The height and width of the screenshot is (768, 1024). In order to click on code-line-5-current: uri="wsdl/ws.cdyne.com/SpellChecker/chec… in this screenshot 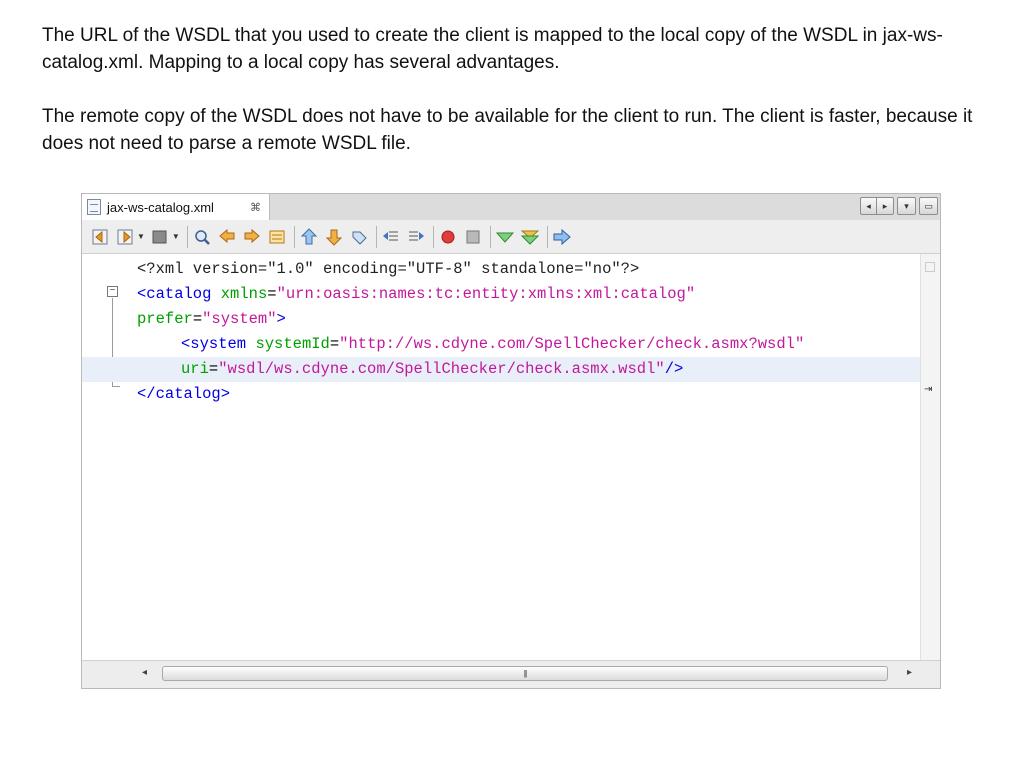, I will do `click(501, 369)`.